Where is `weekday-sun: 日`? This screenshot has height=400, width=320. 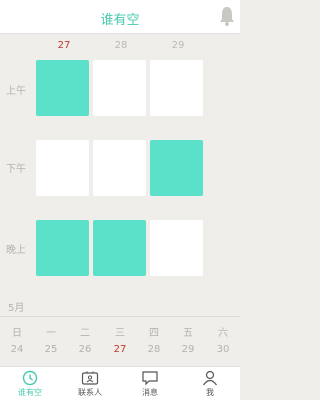
weekday-sun: 日 is located at coordinates (17, 333).